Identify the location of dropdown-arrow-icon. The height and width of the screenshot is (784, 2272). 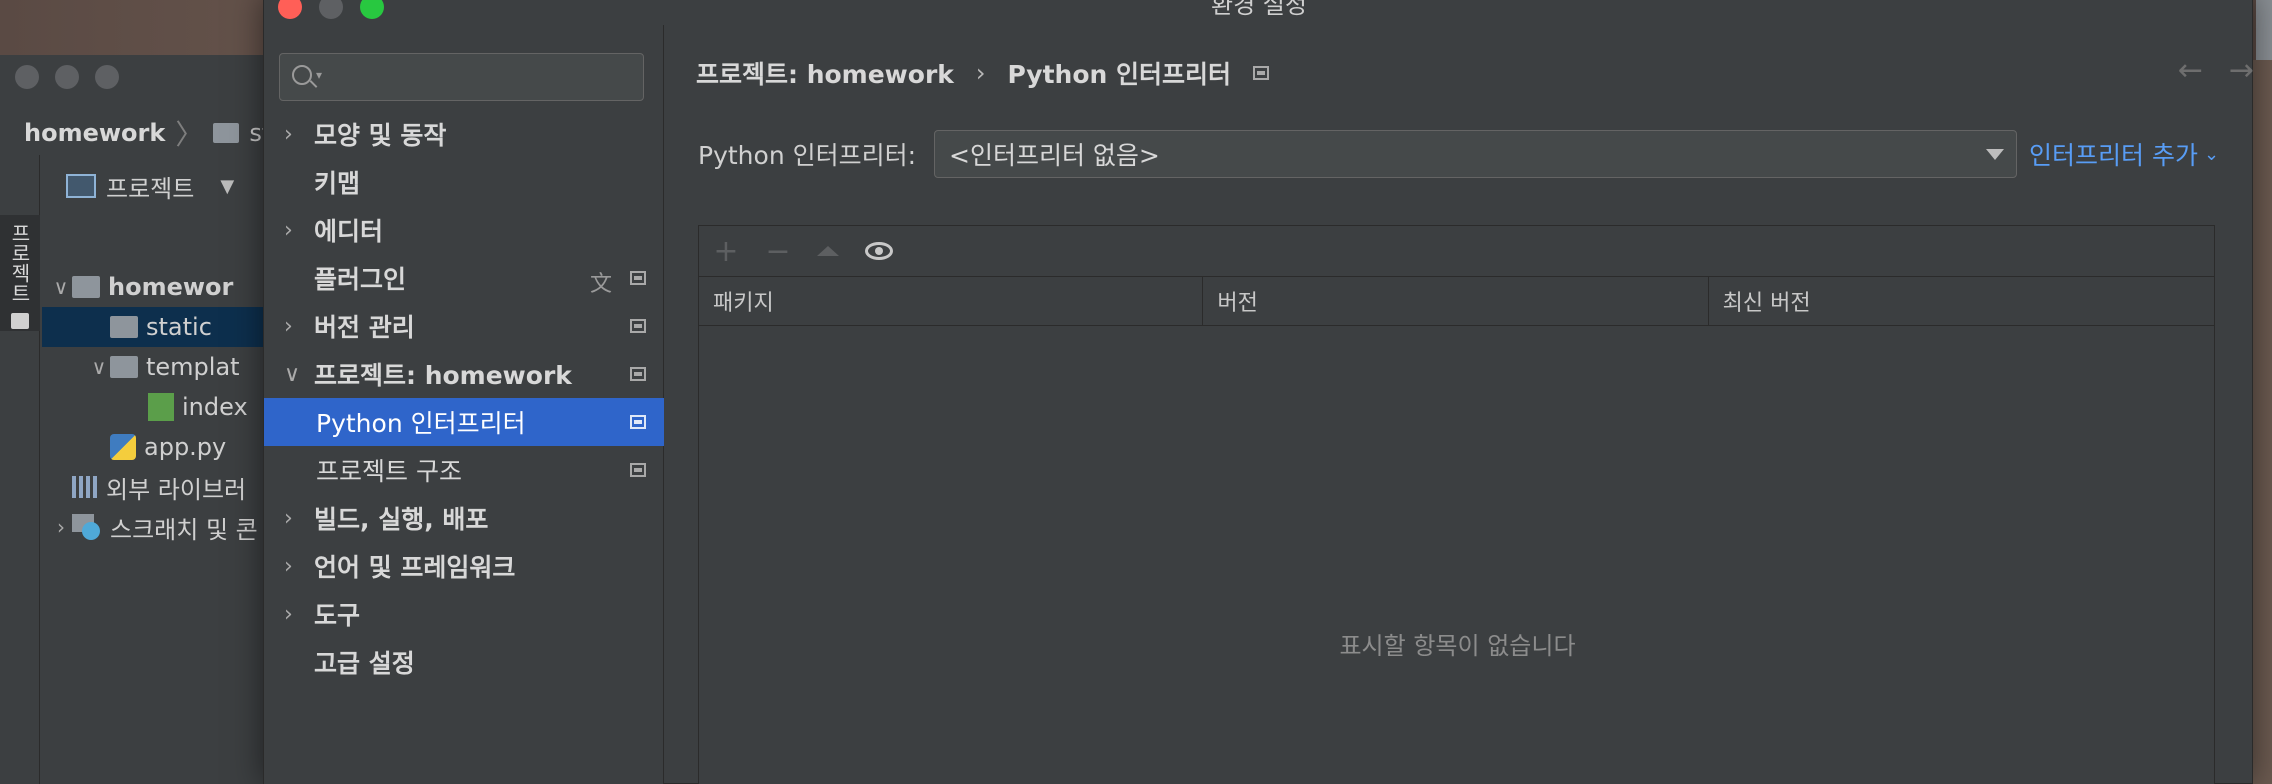
(1995, 154).